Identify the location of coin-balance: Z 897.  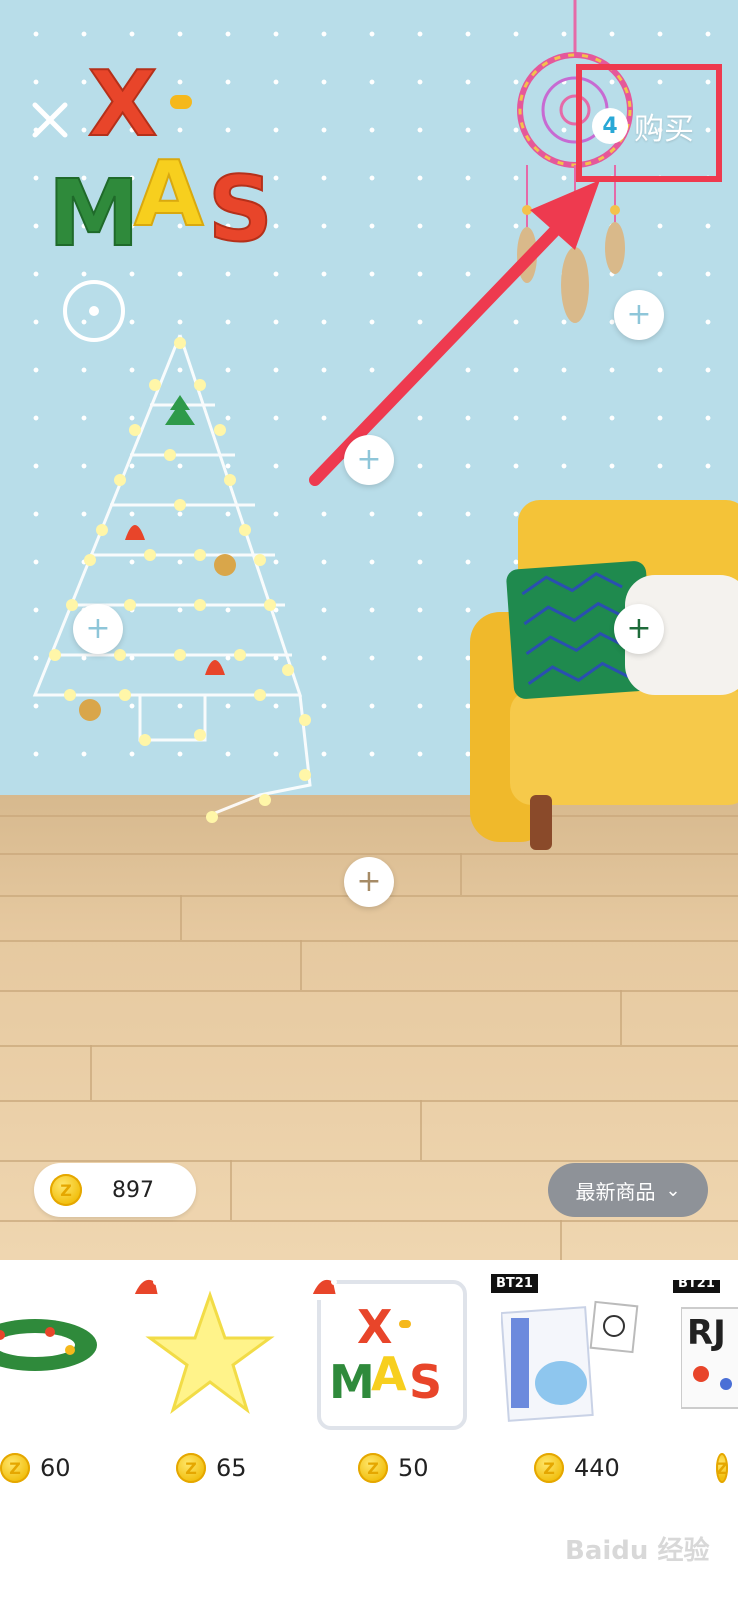
(115, 1190).